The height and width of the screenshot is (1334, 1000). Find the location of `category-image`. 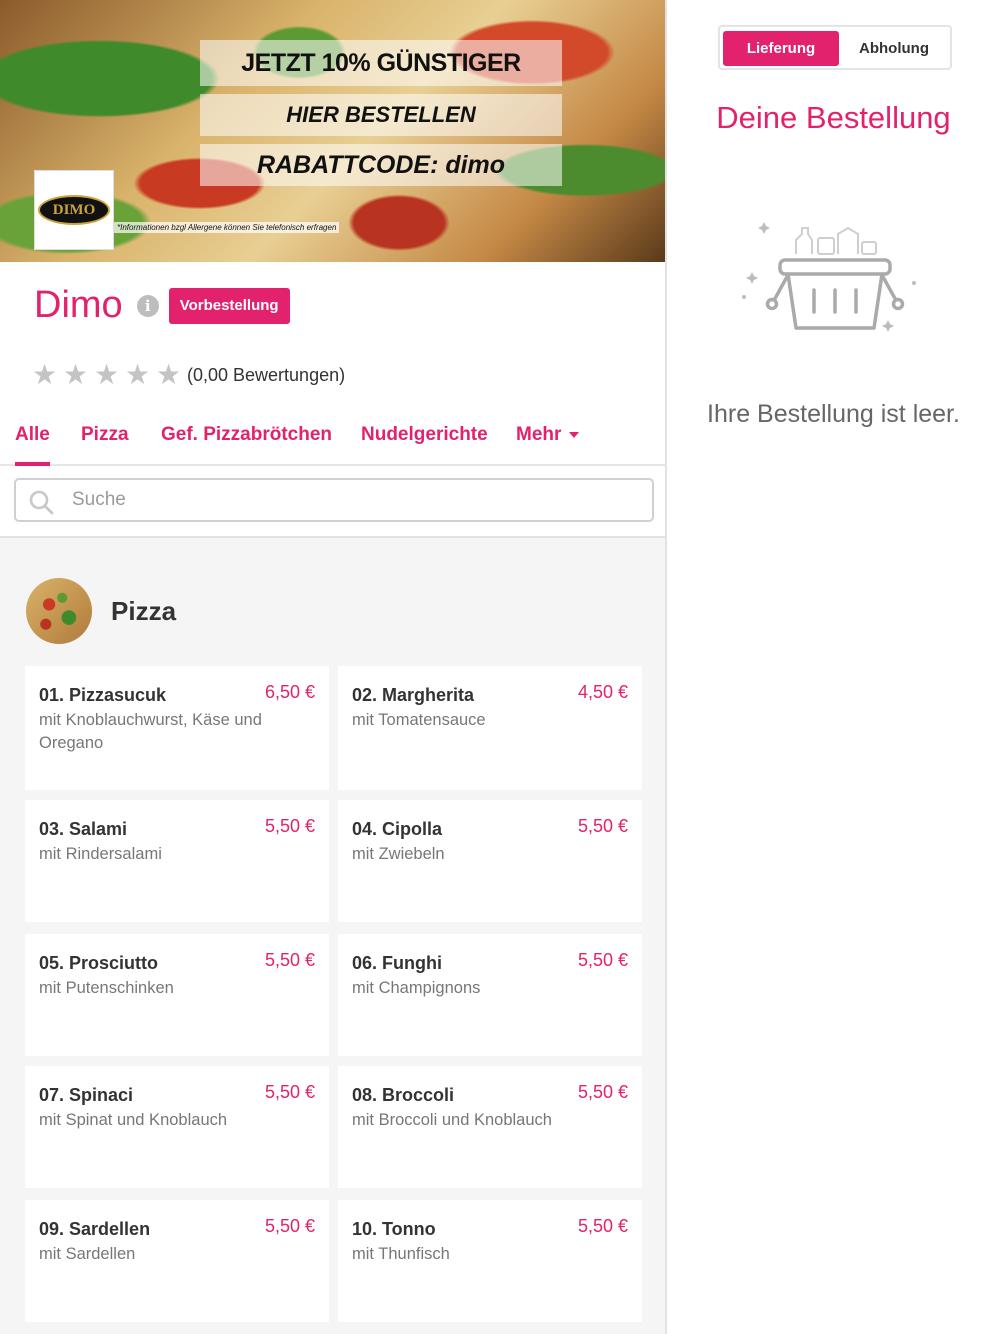

category-image is located at coordinates (59, 611).